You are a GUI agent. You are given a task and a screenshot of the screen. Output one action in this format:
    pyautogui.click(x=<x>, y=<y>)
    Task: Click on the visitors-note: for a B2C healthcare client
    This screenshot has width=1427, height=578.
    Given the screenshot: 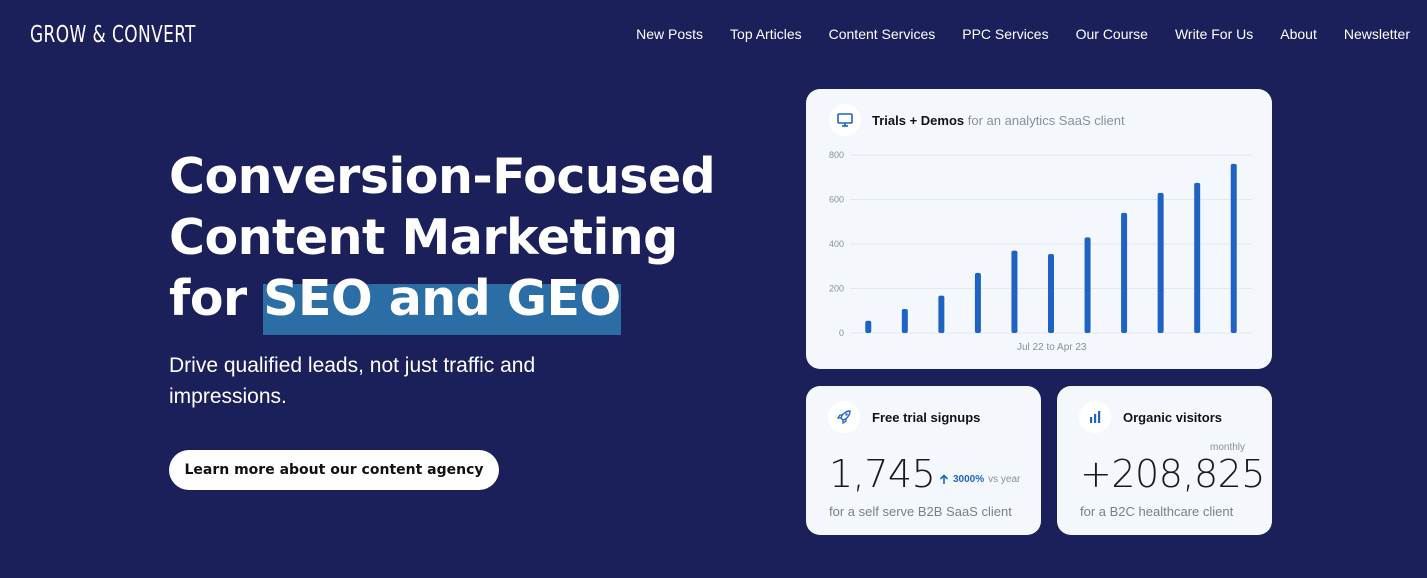 What is the action you would take?
    pyautogui.click(x=1157, y=511)
    